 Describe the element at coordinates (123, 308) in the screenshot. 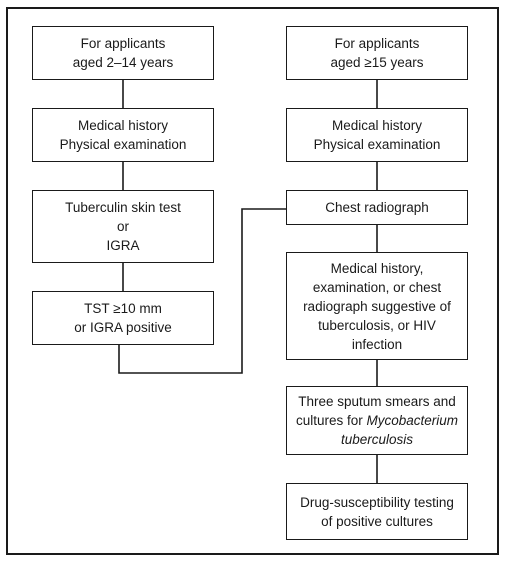

I see `node-text: TST ≥10 mm` at that location.